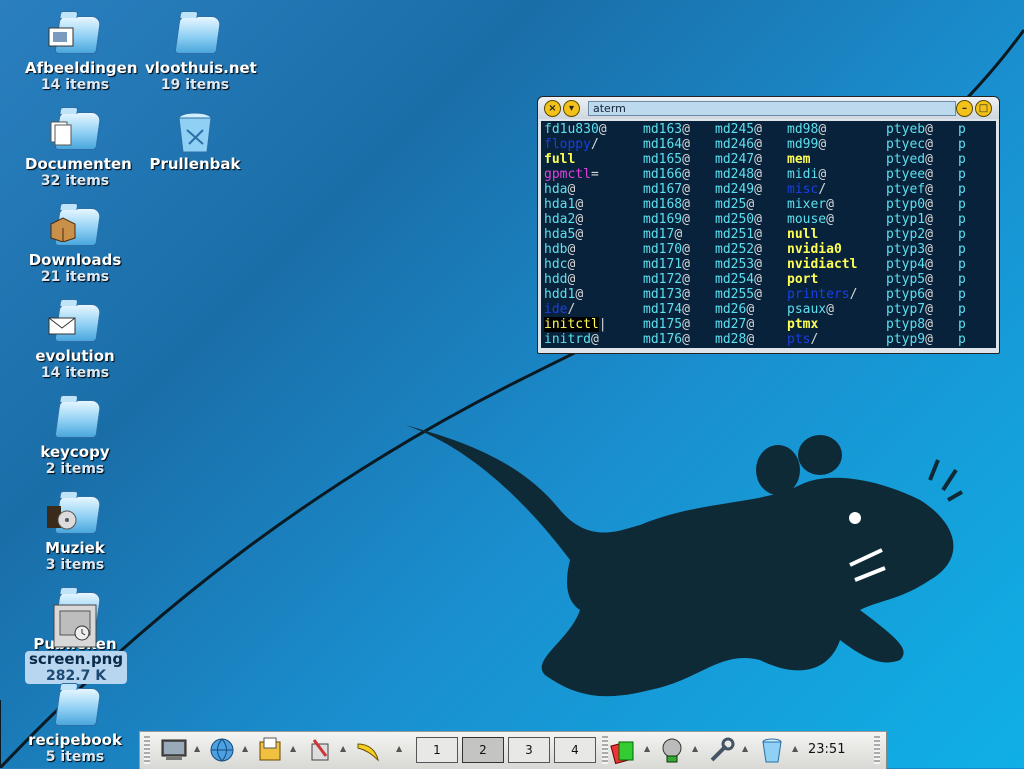  I want to click on entry-name: md255, so click(735, 294).